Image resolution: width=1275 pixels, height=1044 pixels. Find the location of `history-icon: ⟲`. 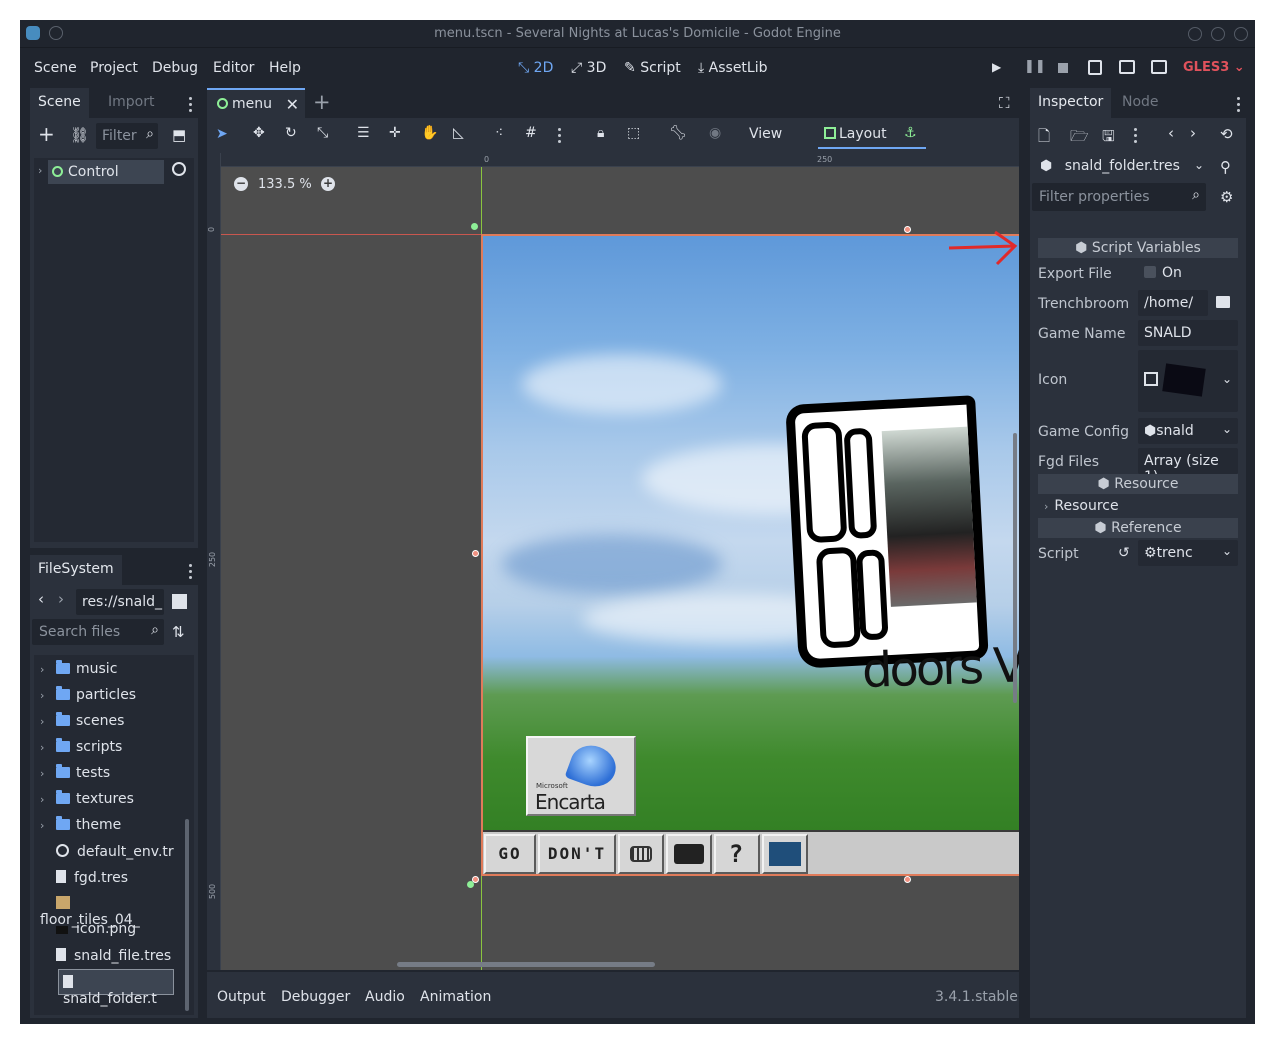

history-icon: ⟲ is located at coordinates (1226, 134).